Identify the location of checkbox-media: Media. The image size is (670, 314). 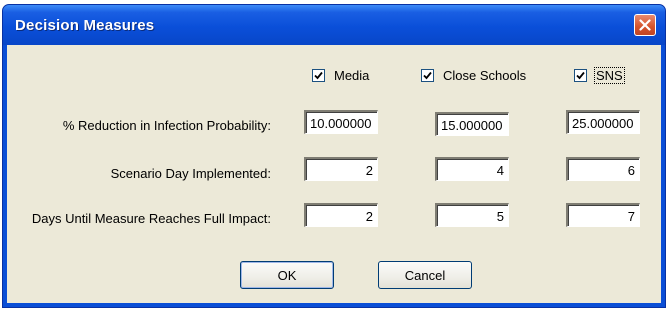
(341, 75).